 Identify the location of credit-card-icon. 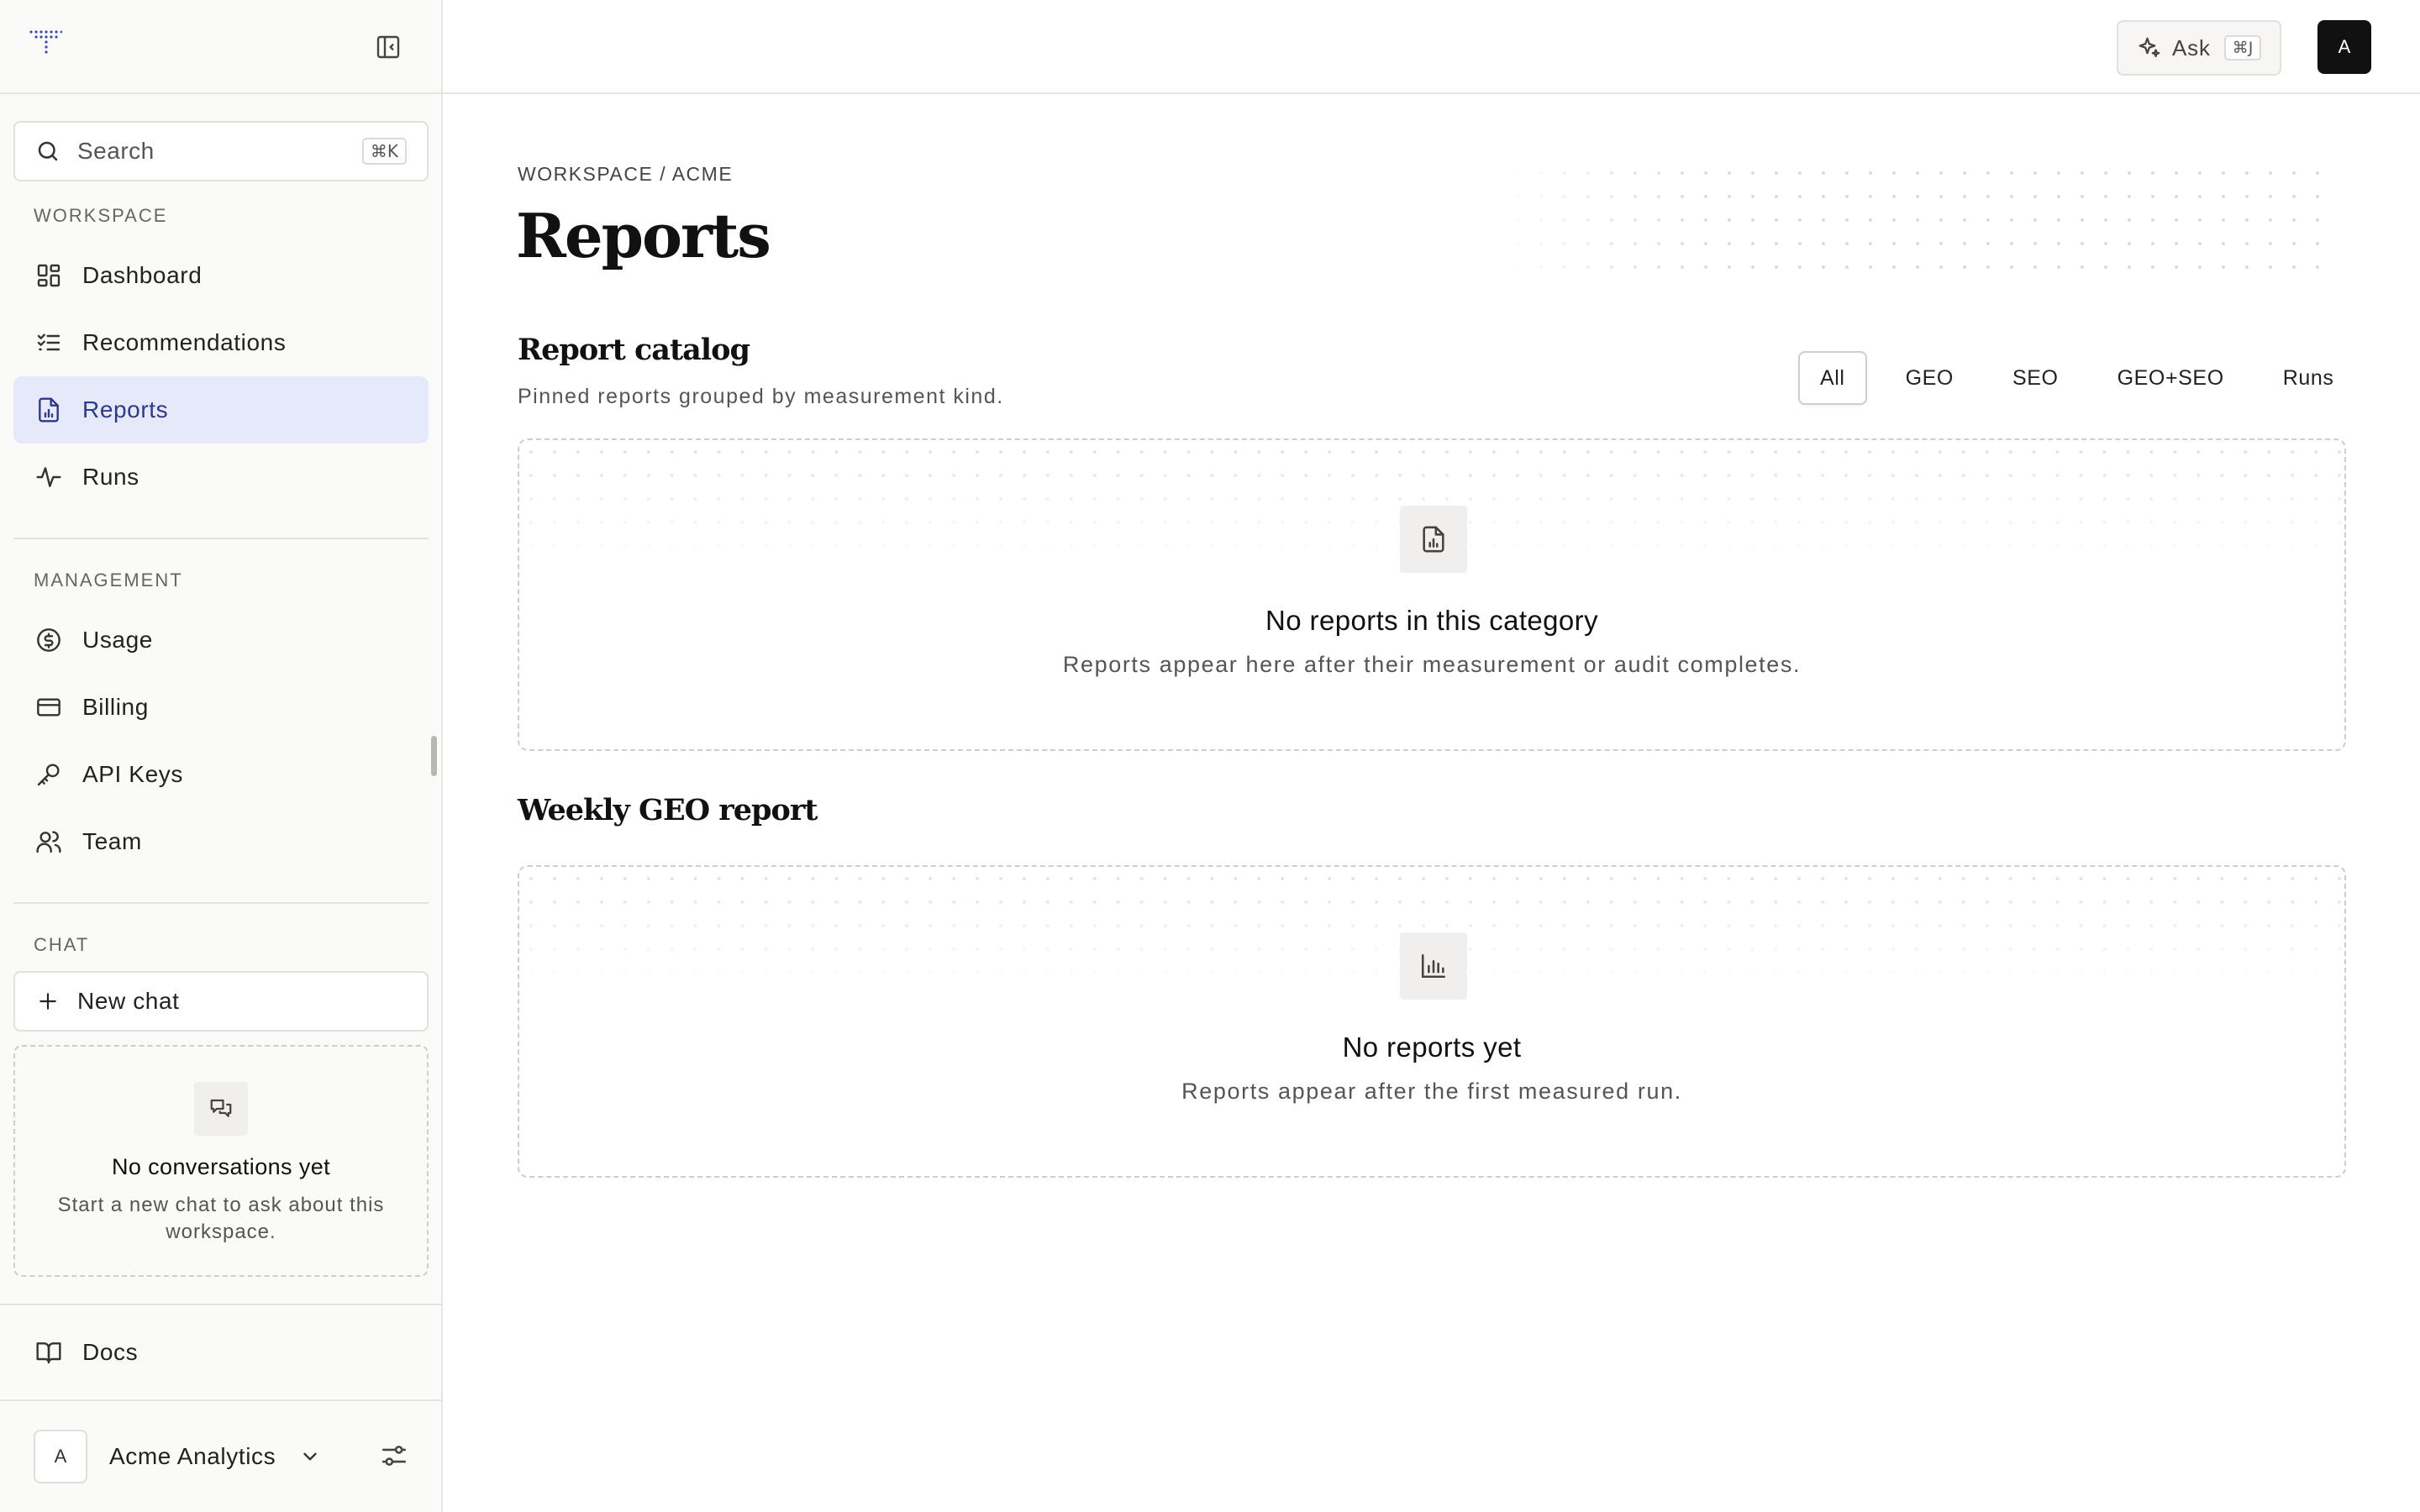
(49, 707).